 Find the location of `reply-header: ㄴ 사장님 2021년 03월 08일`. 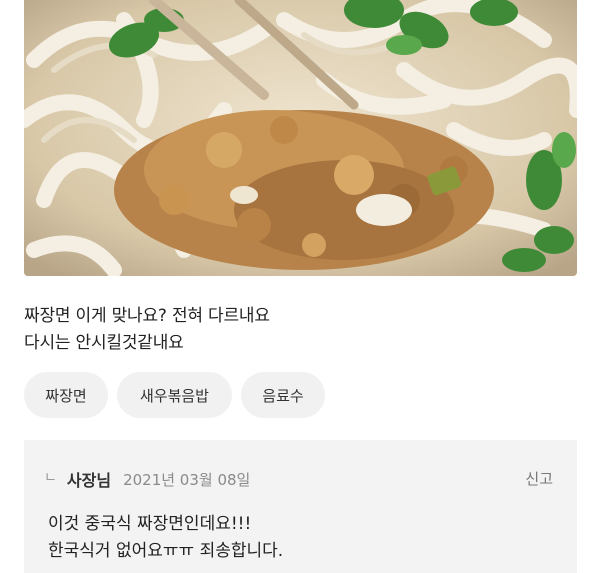

reply-header: ㄴ 사장님 2021년 03월 08일 is located at coordinates (147, 479).